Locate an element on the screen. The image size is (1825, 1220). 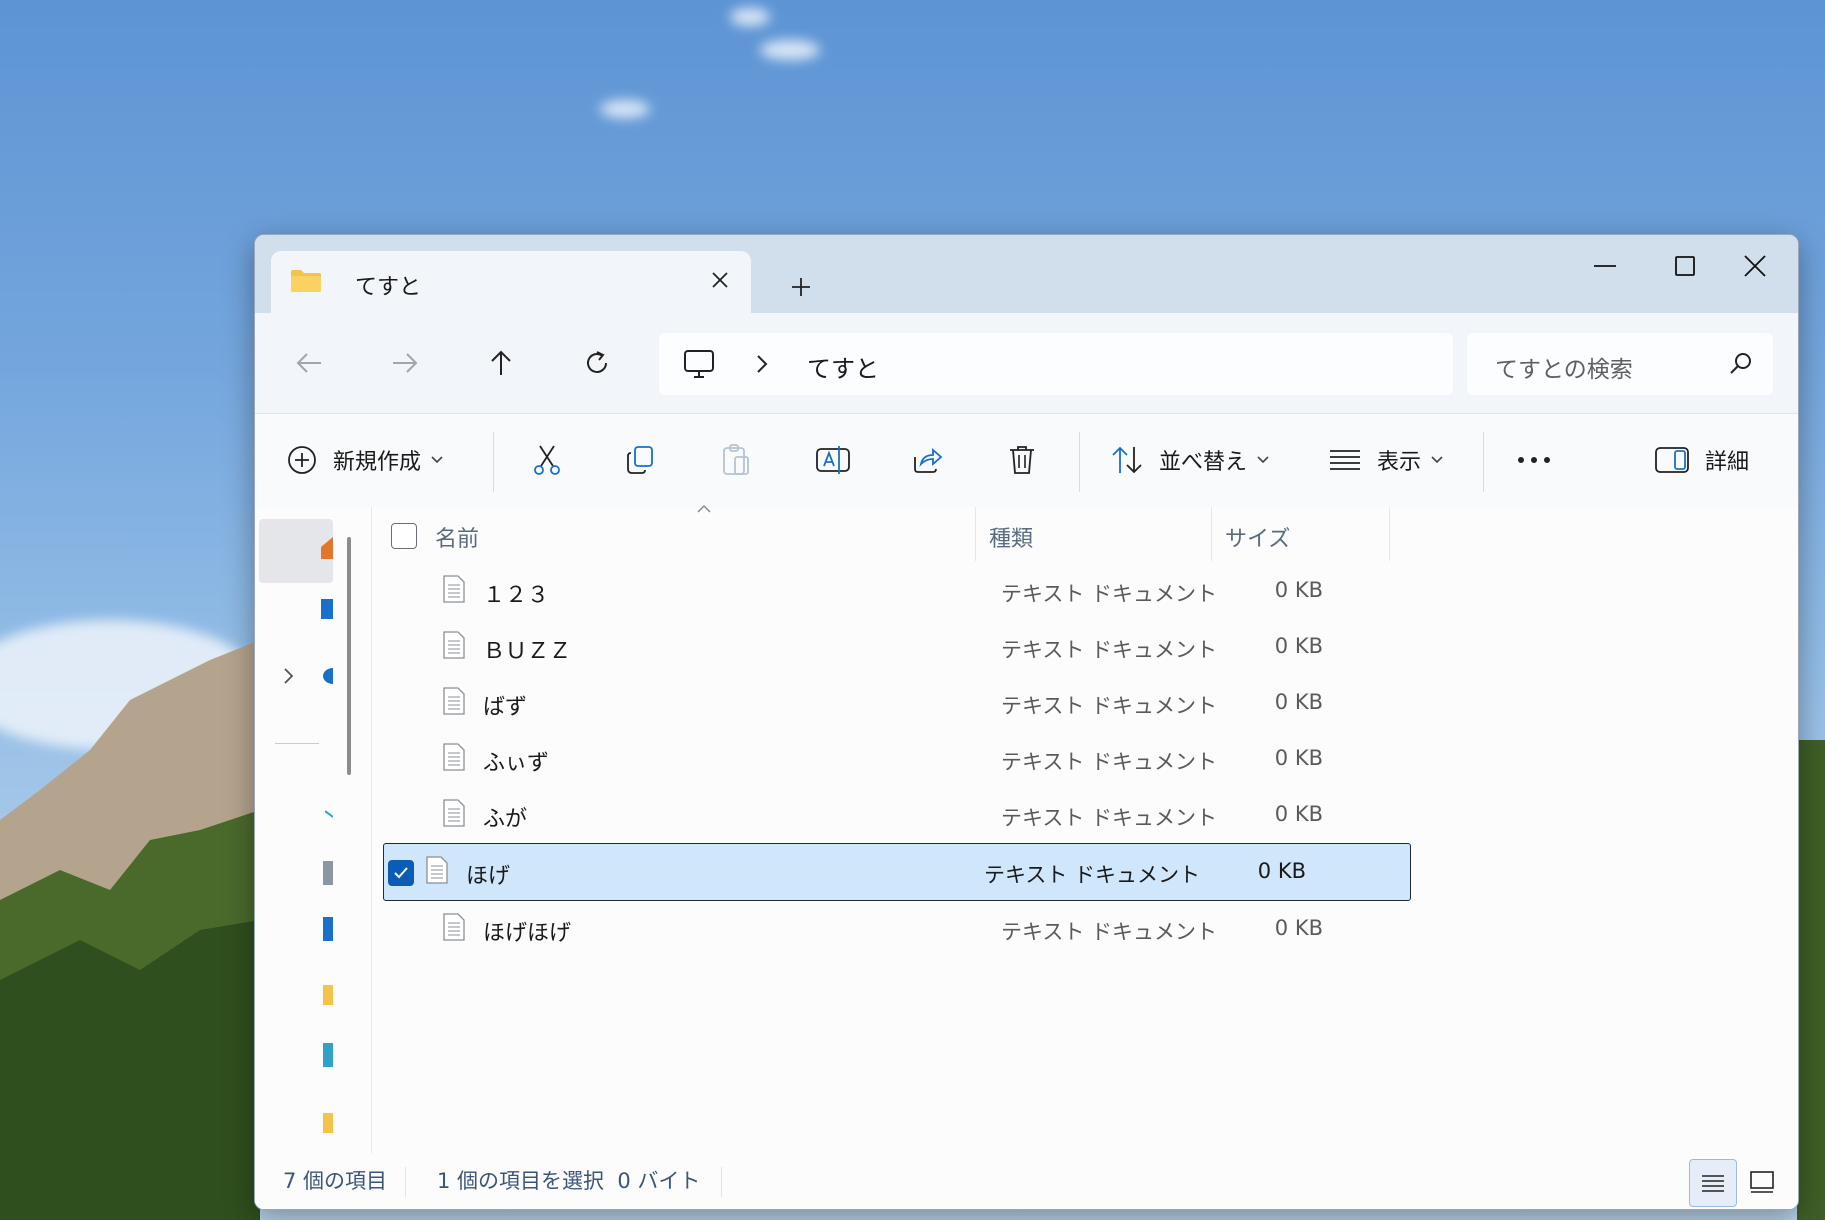
maximize-icon is located at coordinates (1685, 266).